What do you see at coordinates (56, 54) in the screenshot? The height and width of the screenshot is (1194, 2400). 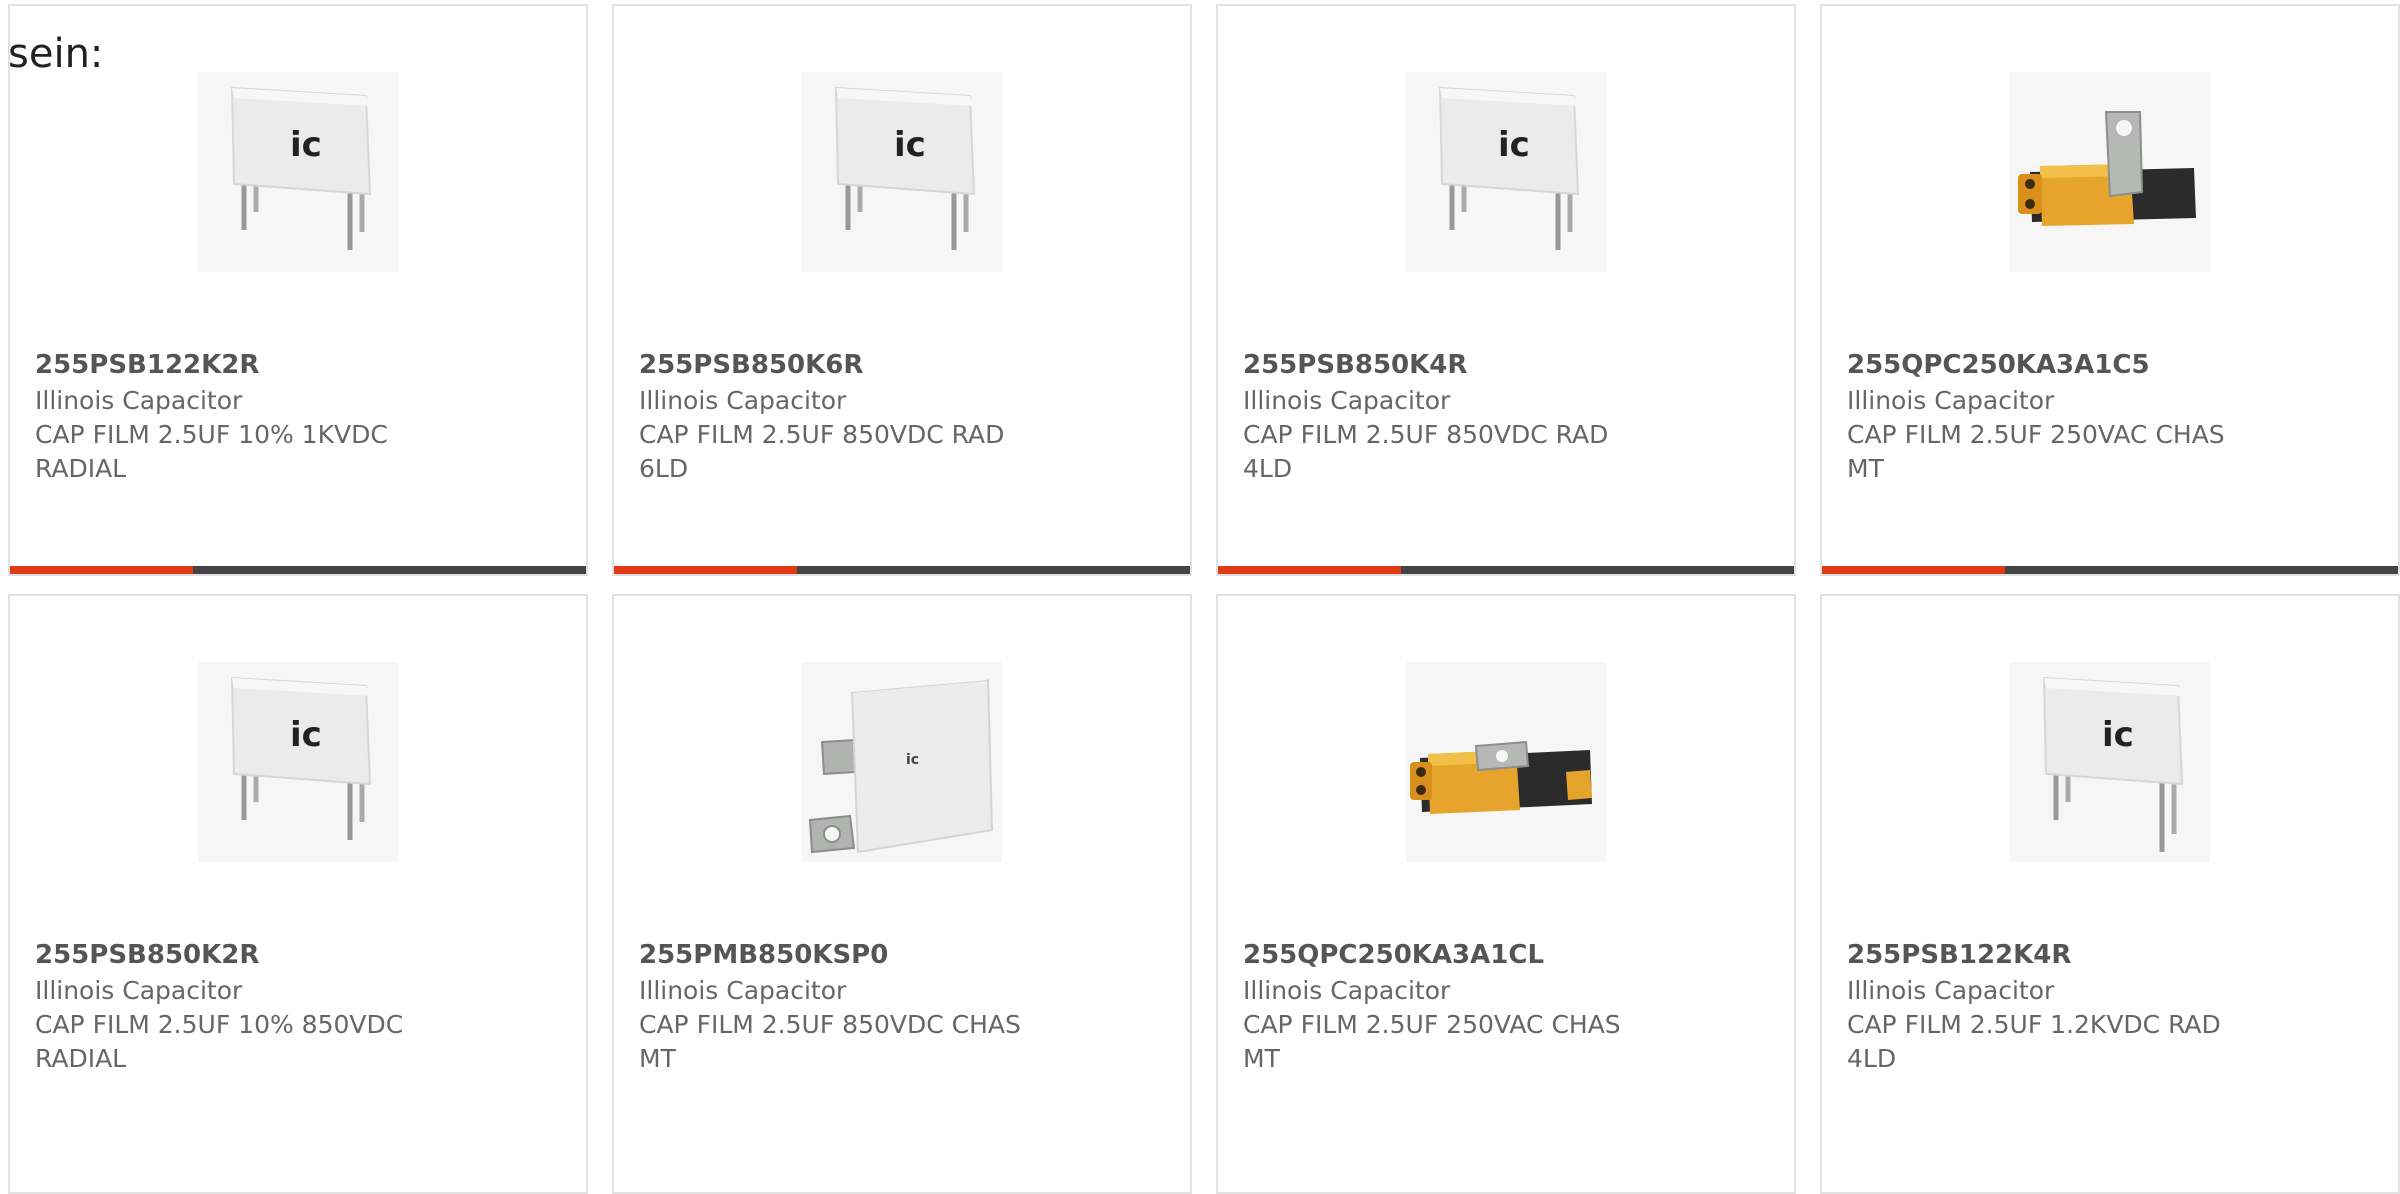 I see `intro-text: sein:` at bounding box center [56, 54].